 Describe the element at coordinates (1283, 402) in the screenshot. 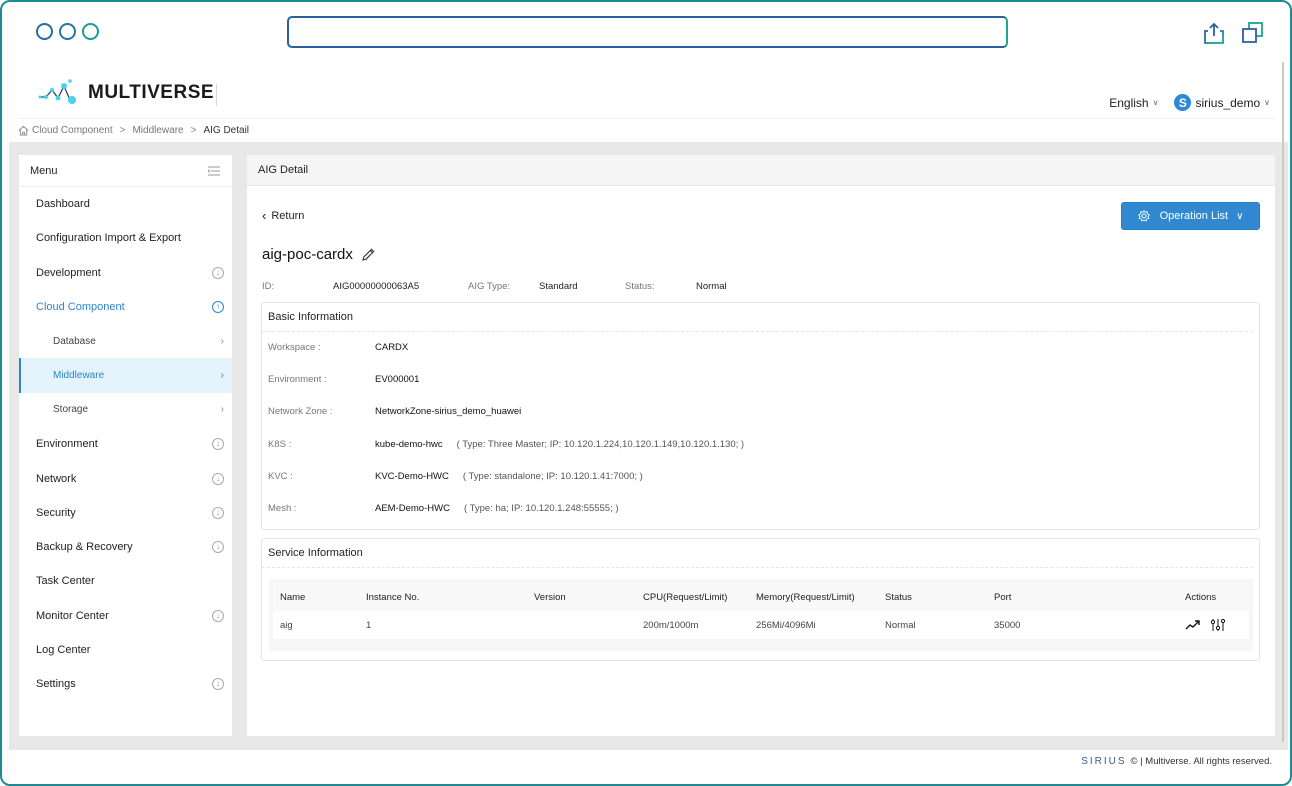

I see `page-scrollbar` at that location.